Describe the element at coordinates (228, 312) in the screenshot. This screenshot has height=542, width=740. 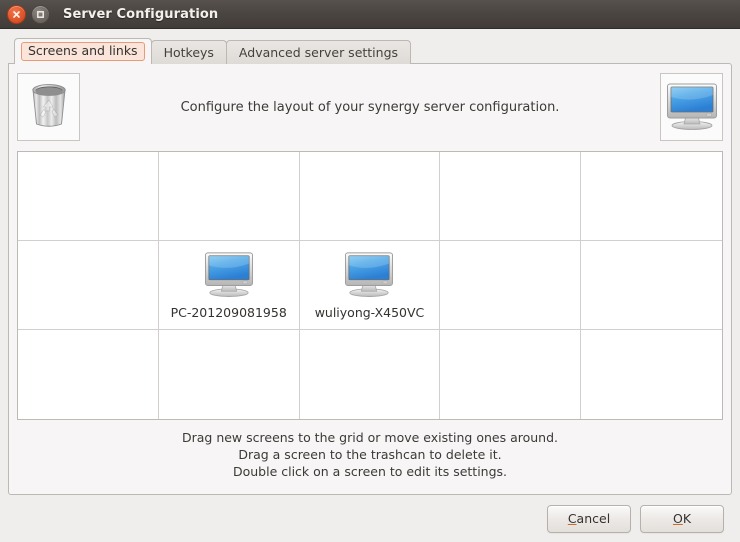
I see `screen-name-label: PC-201209081958` at that location.